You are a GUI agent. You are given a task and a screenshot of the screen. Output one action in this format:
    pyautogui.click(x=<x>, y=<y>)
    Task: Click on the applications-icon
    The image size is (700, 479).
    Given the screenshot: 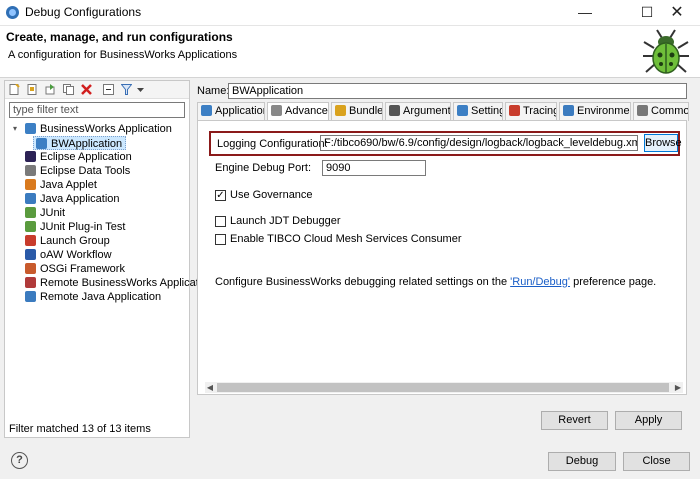 What is the action you would take?
    pyautogui.click(x=206, y=110)
    